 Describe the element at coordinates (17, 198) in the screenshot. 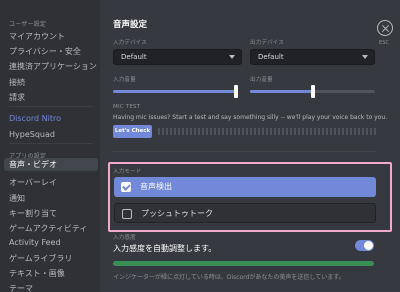

I see `sidebar-item-notifications: 通知` at that location.